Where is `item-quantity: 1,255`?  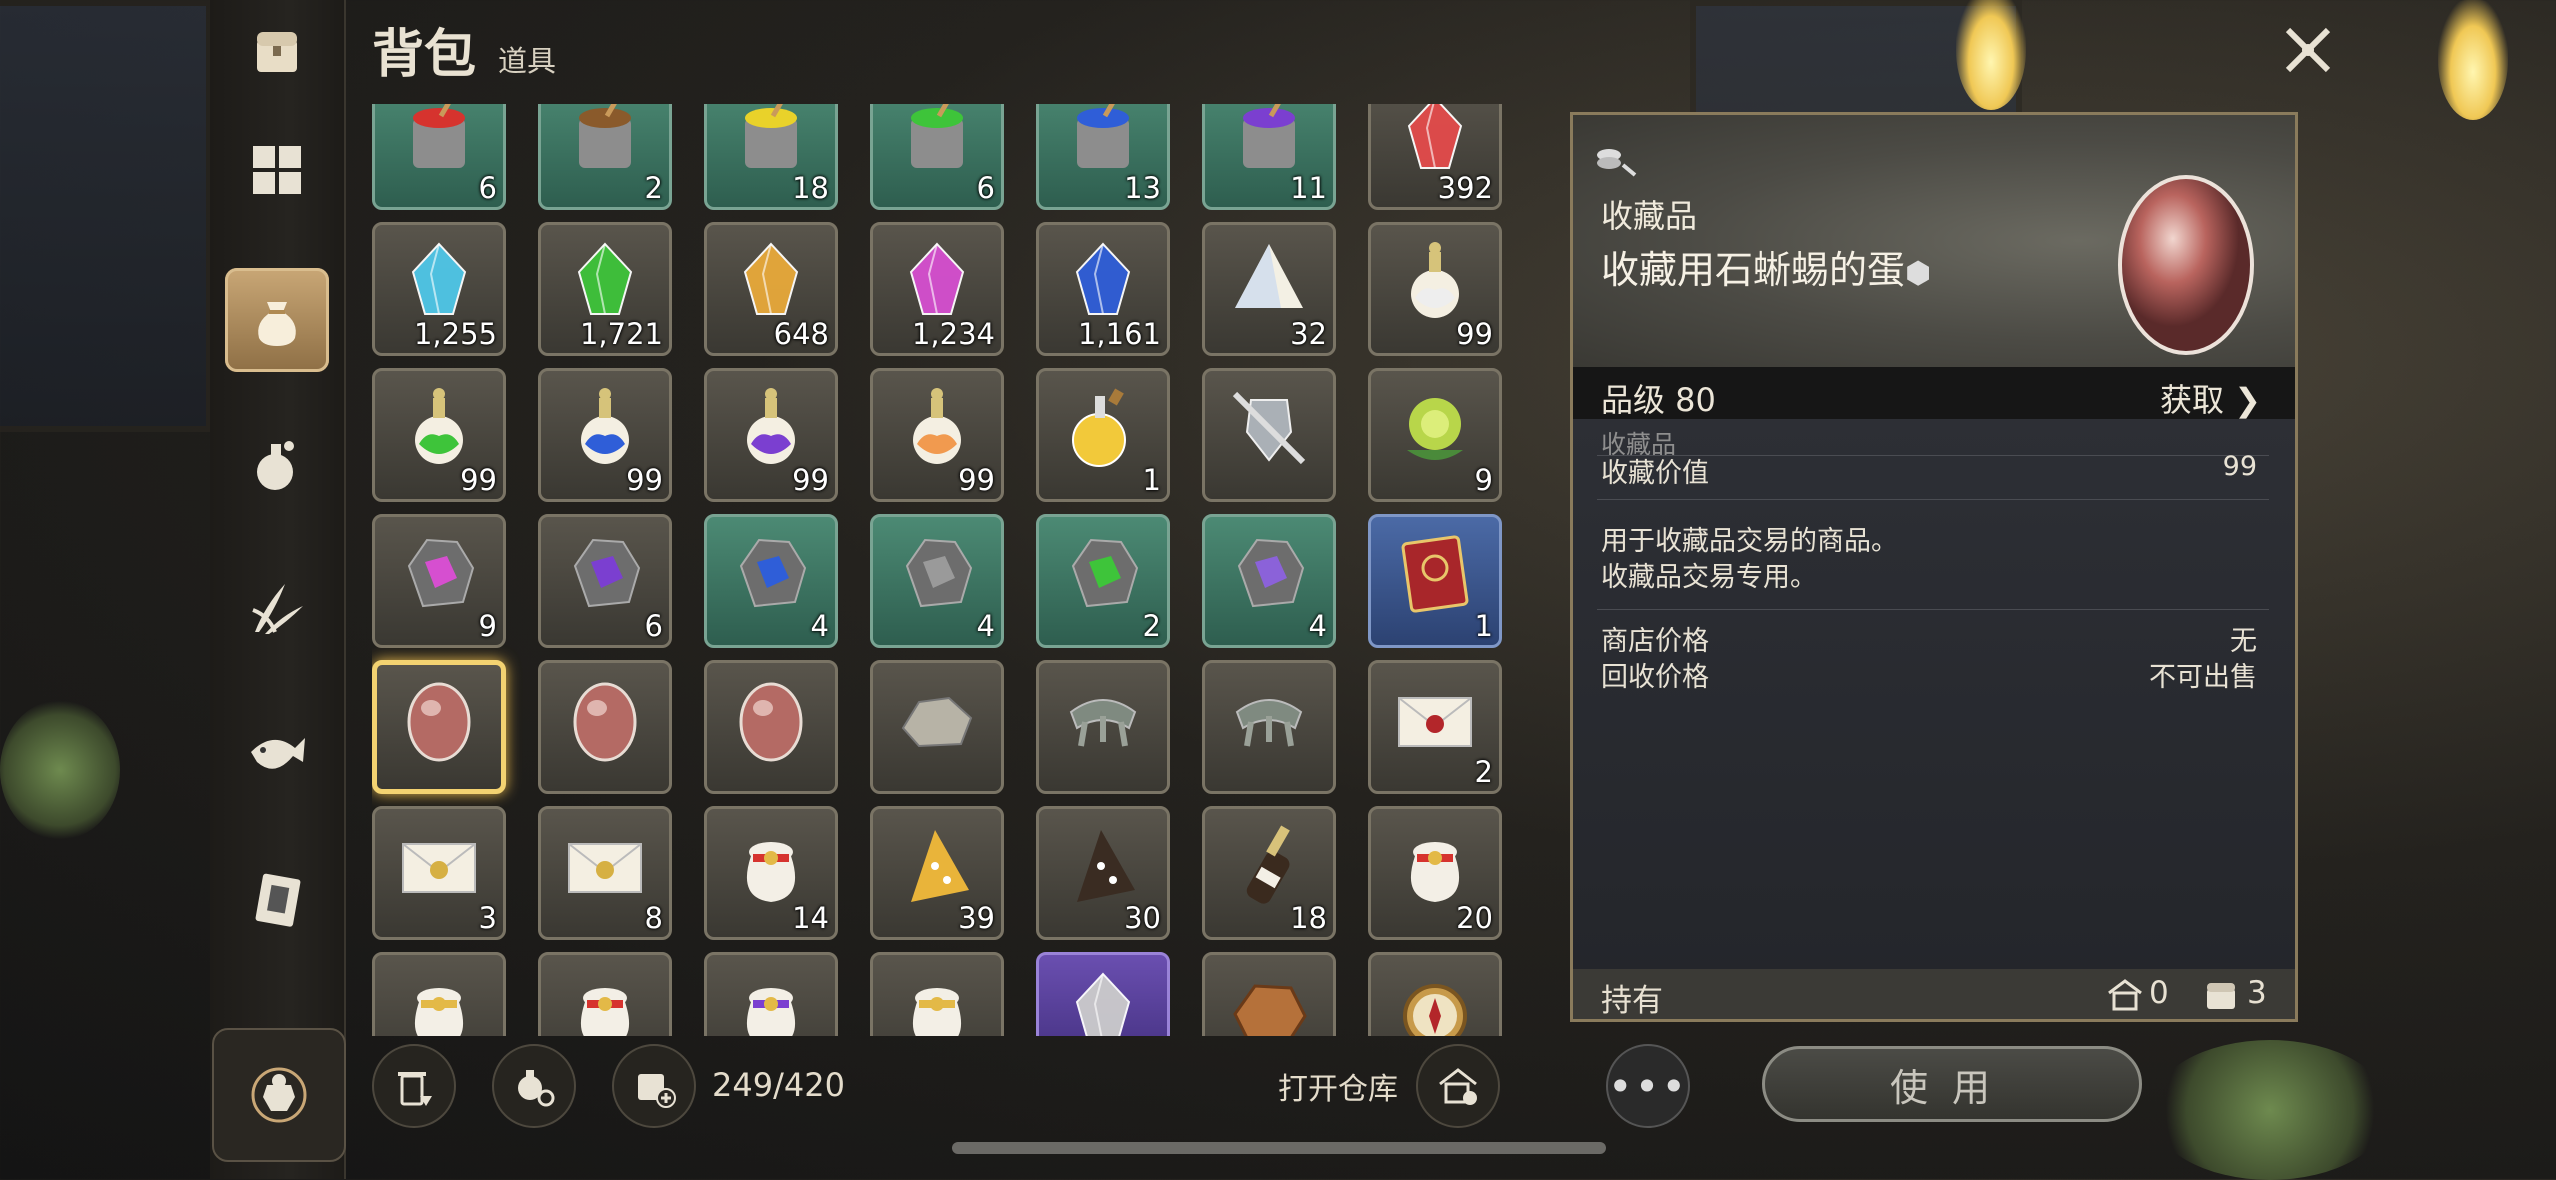
item-quantity: 1,255 is located at coordinates (455, 334).